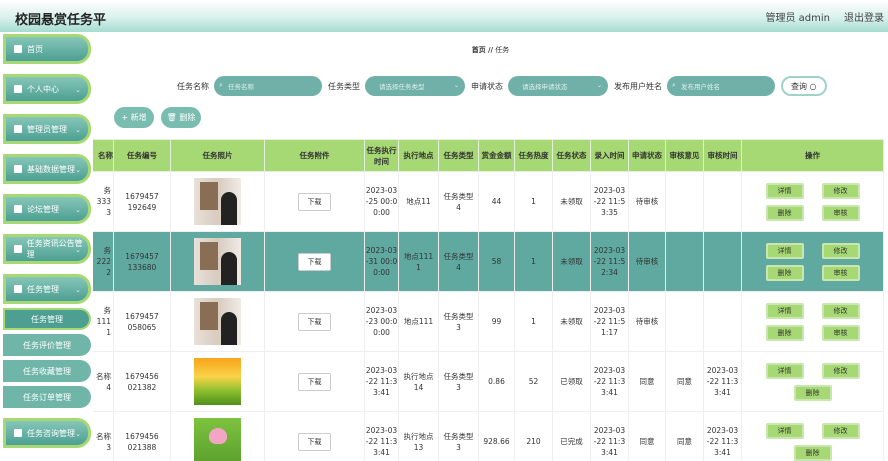 The height and width of the screenshot is (461, 888). What do you see at coordinates (43, 209) in the screenshot?
I see `sidebar-menu-label: 论坛管理` at bounding box center [43, 209].